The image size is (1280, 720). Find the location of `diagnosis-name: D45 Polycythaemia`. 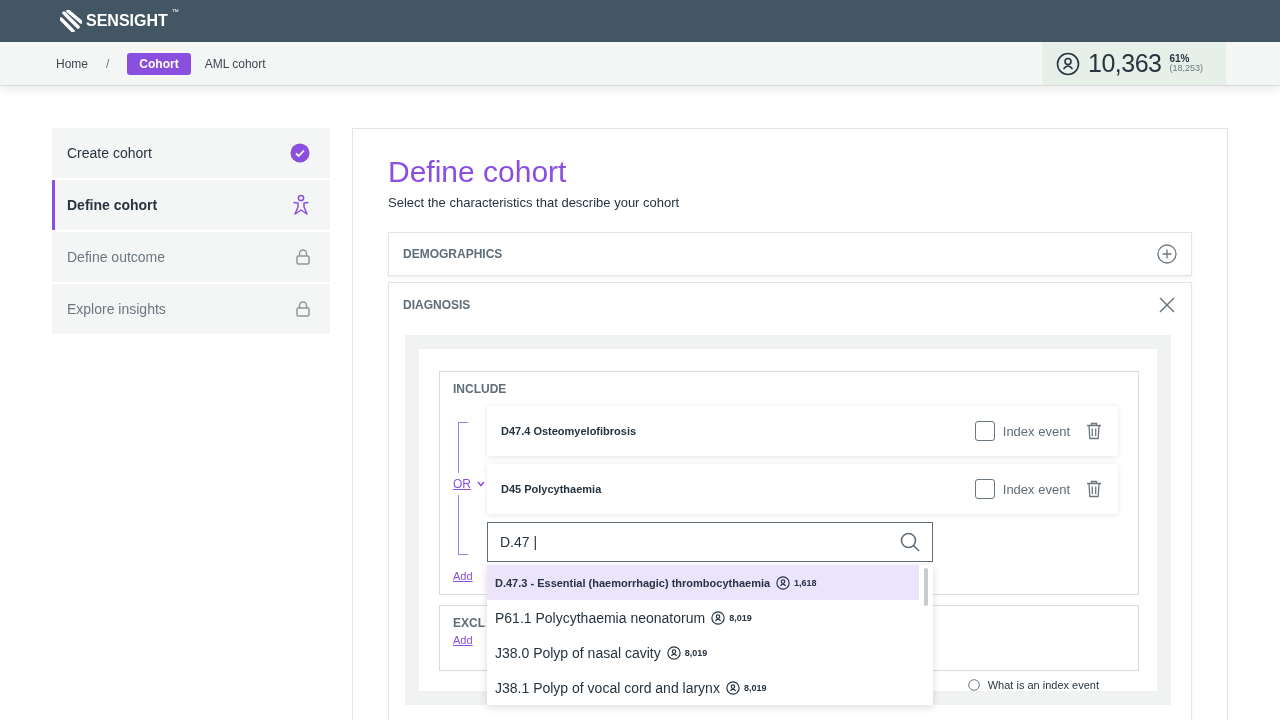

diagnosis-name: D45 Polycythaemia is located at coordinates (552, 489).